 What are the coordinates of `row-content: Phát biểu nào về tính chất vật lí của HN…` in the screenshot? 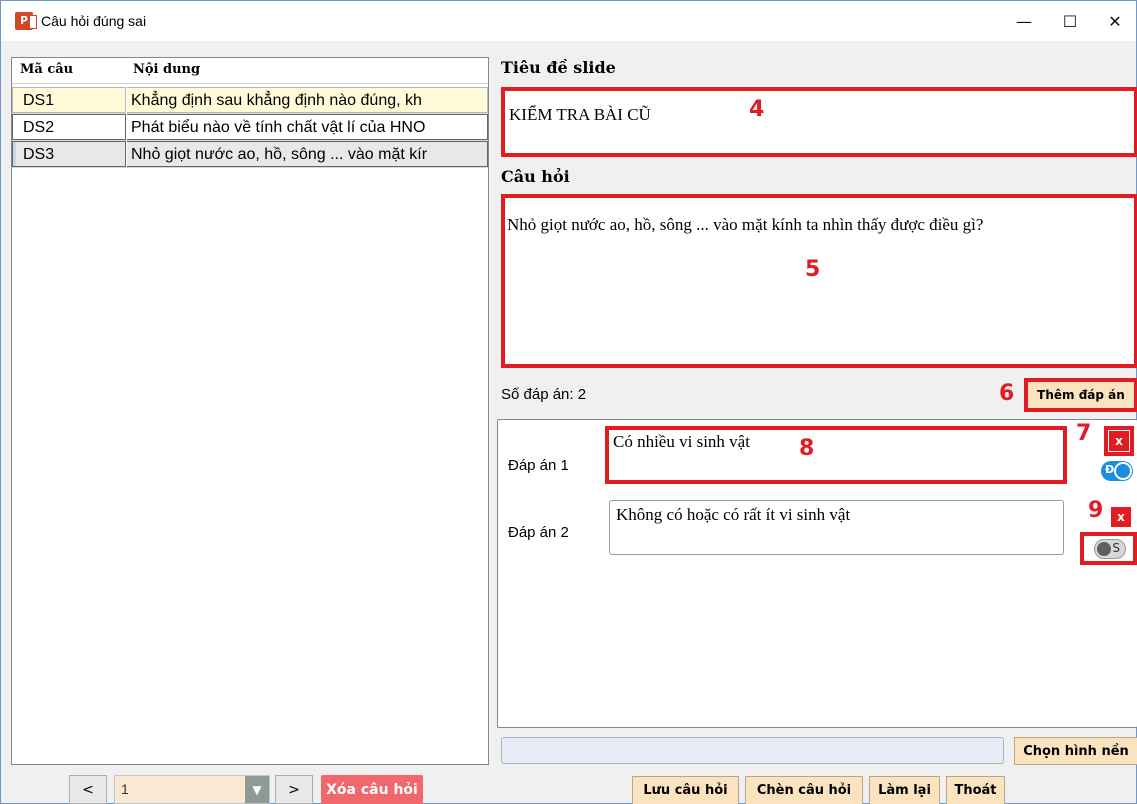 It's located at (307, 127).